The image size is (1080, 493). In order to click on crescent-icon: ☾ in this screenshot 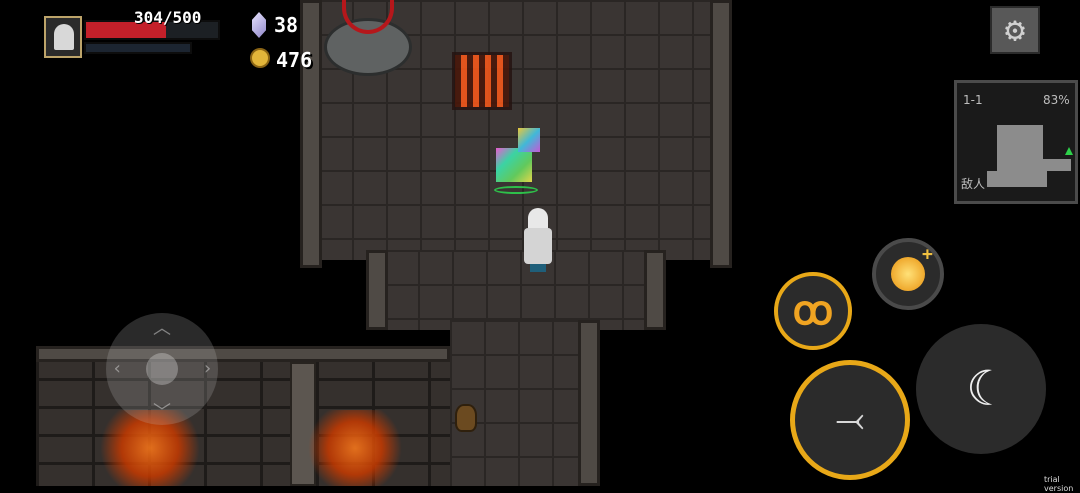, I will do `click(981, 389)`.